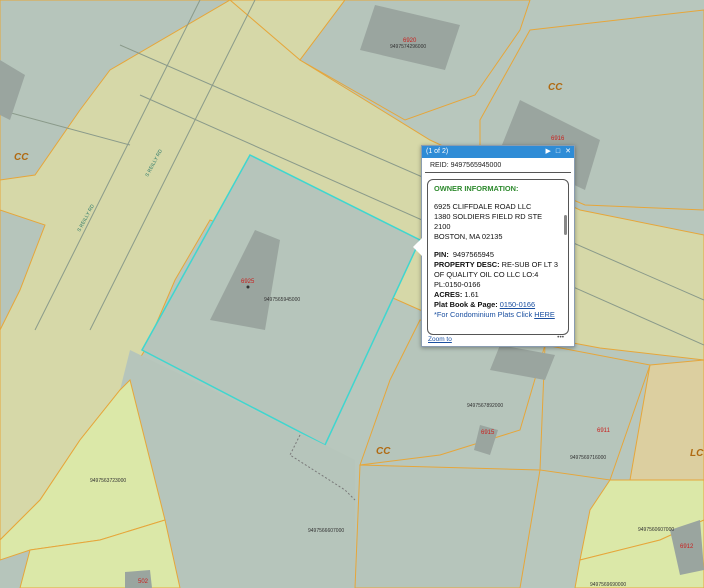 The height and width of the screenshot is (588, 704). What do you see at coordinates (282, 300) in the screenshot?
I see `pin-label: 9497565945000` at bounding box center [282, 300].